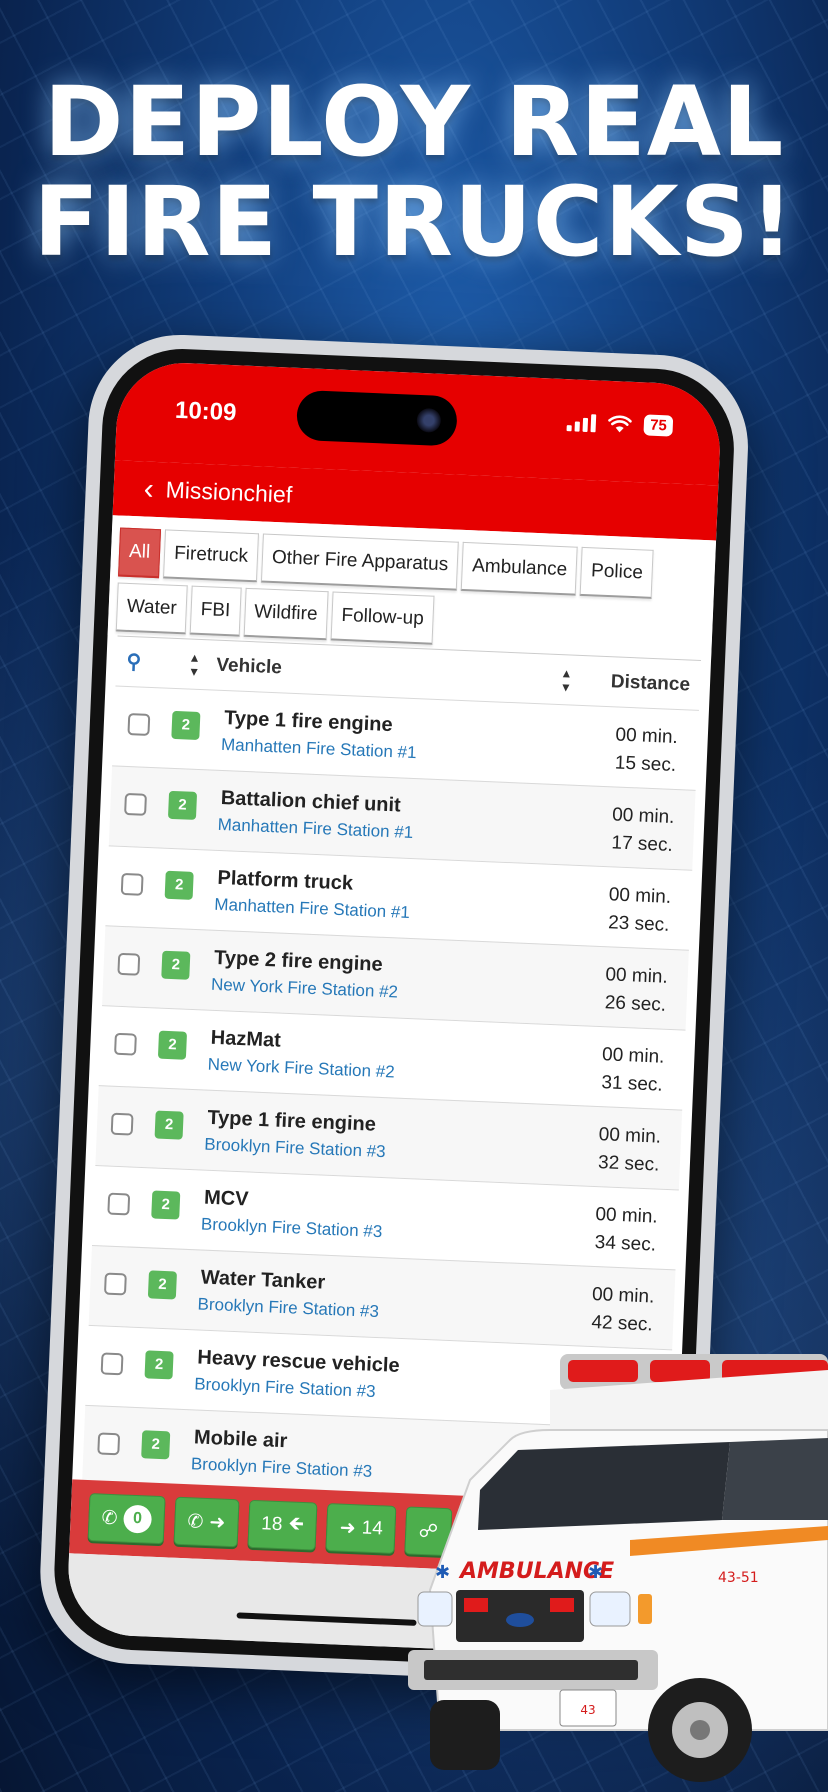 The image size is (828, 1792). Describe the element at coordinates (618, 1568) in the screenshot. I see `ambulance-illustration: AMBULANCE 43-51 ✱ ✱ 43` at that location.